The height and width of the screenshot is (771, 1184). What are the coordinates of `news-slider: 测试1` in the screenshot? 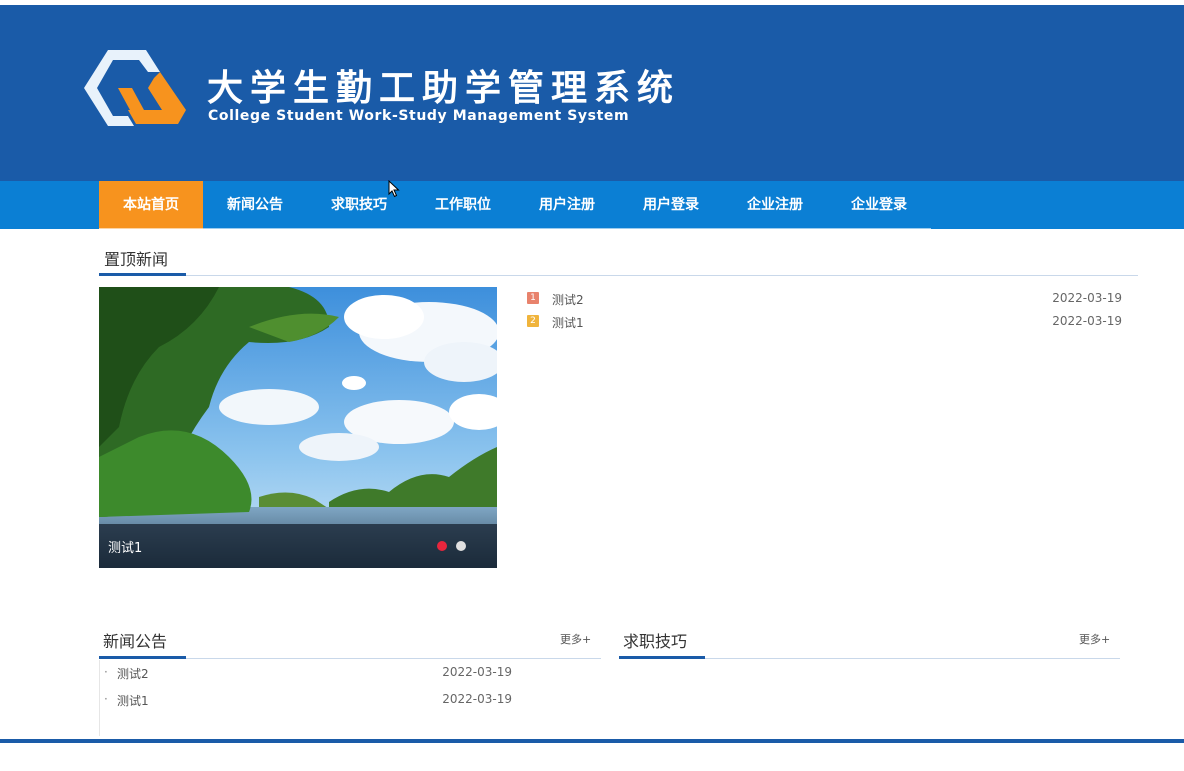 It's located at (298, 427).